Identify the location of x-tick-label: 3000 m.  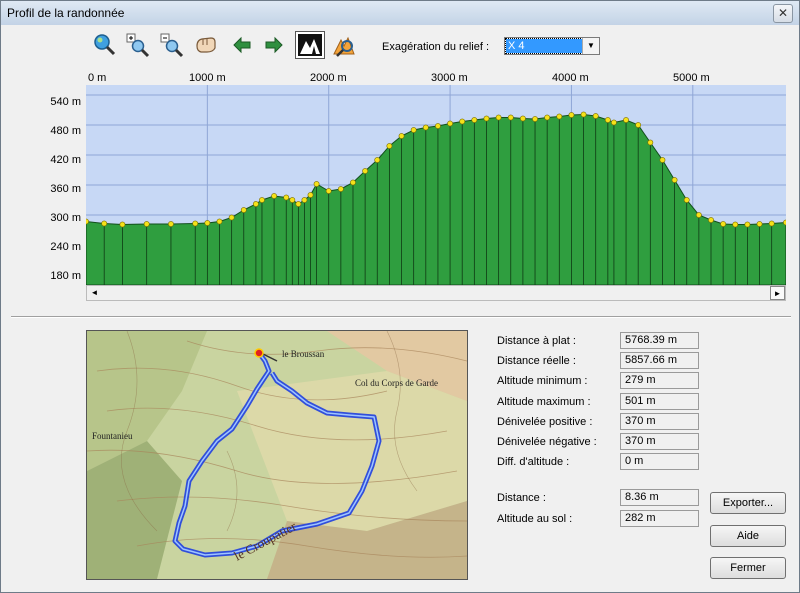
(449, 78).